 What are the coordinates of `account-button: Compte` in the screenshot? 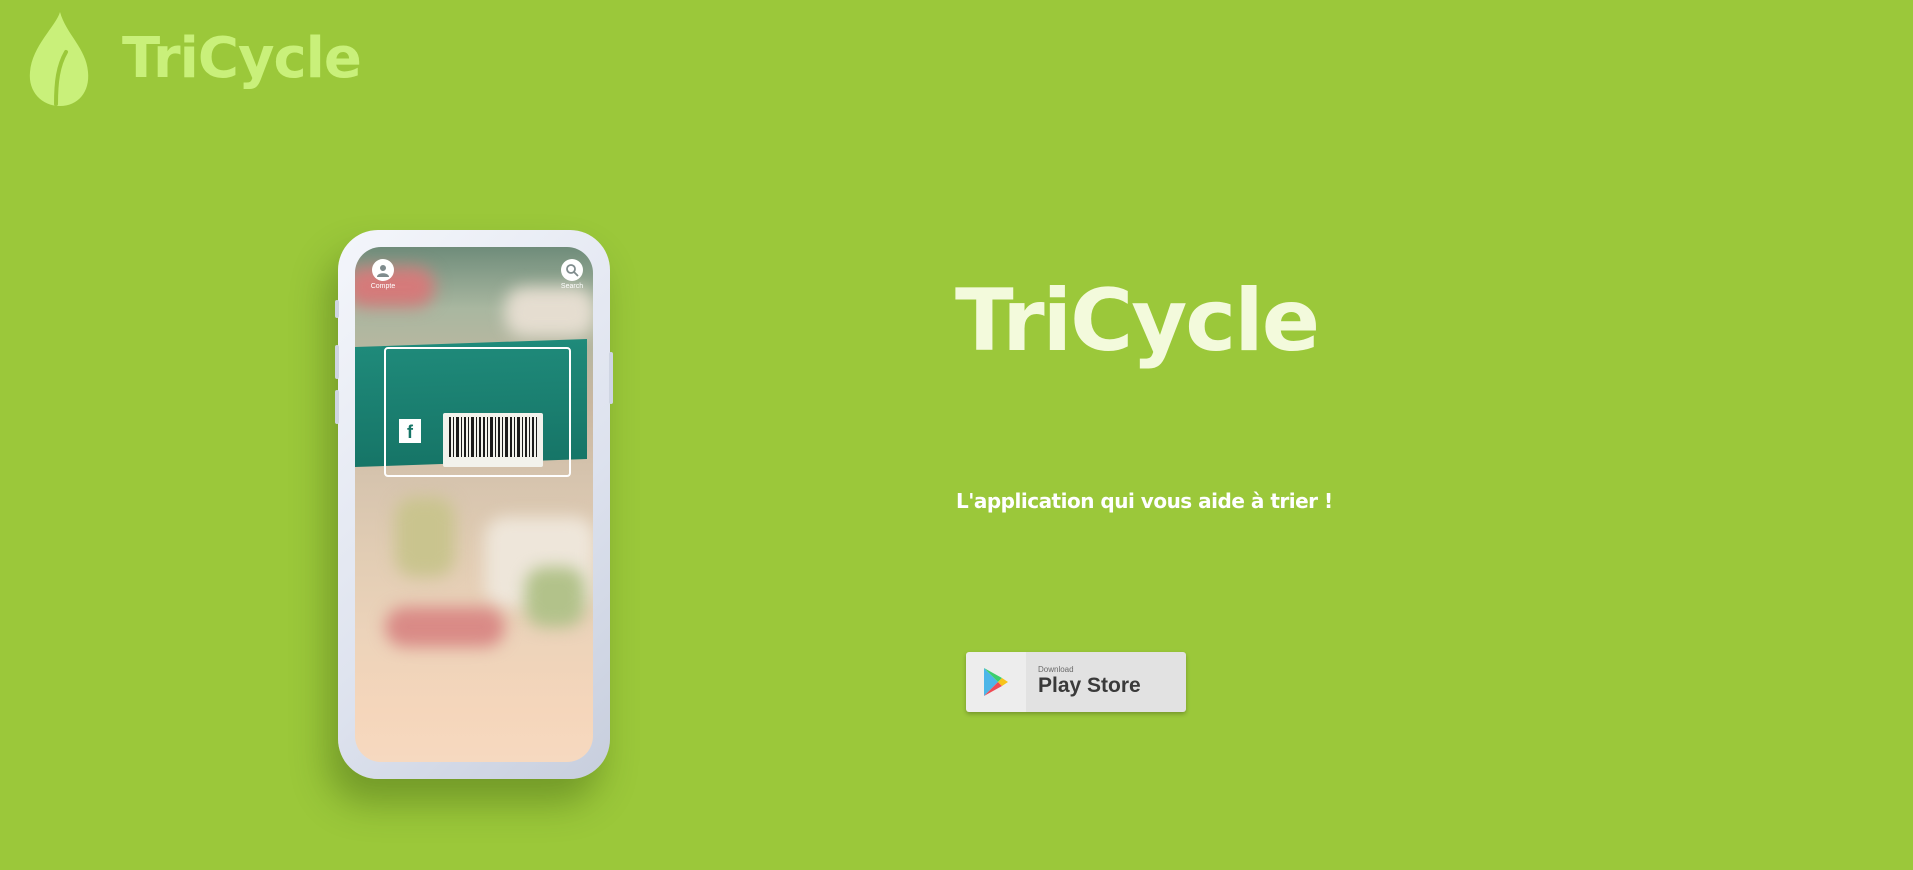 It's located at (383, 274).